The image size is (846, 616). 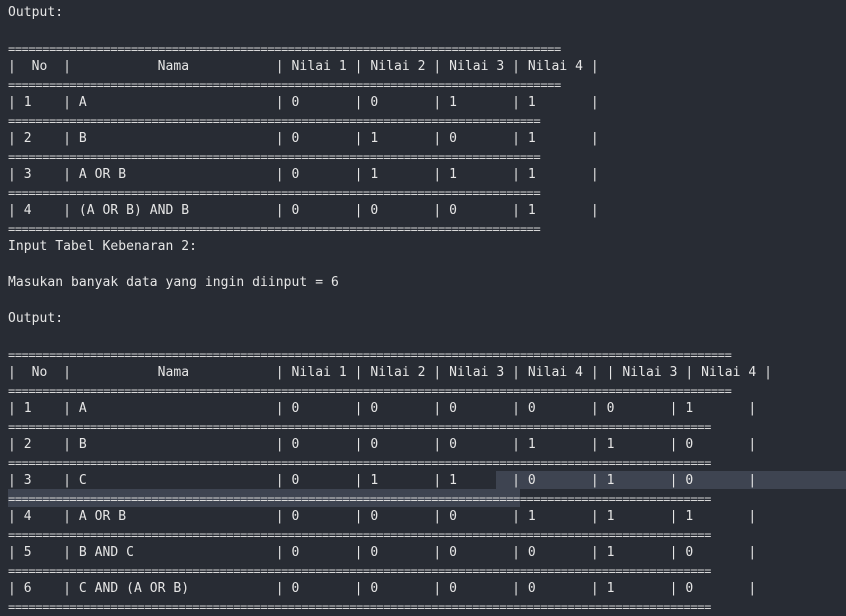 I want to click on table-row: | 3 | A OR B | 0 | 1 | 1 | 1 |, so click(x=303, y=174).